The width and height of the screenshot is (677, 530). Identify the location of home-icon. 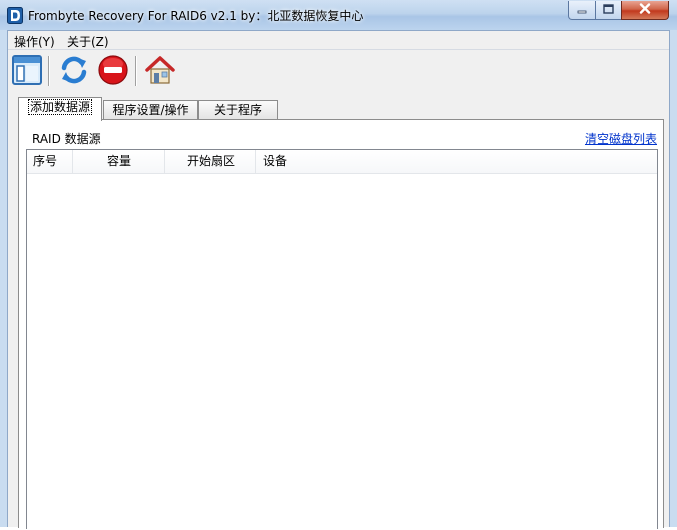
(160, 71).